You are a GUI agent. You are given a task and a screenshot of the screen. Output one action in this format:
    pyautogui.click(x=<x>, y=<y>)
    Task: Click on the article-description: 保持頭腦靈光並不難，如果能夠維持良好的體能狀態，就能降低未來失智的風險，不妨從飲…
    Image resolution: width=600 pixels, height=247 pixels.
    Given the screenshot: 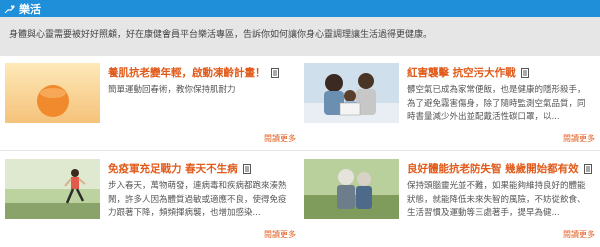 What is the action you would take?
    pyautogui.click(x=496, y=199)
    